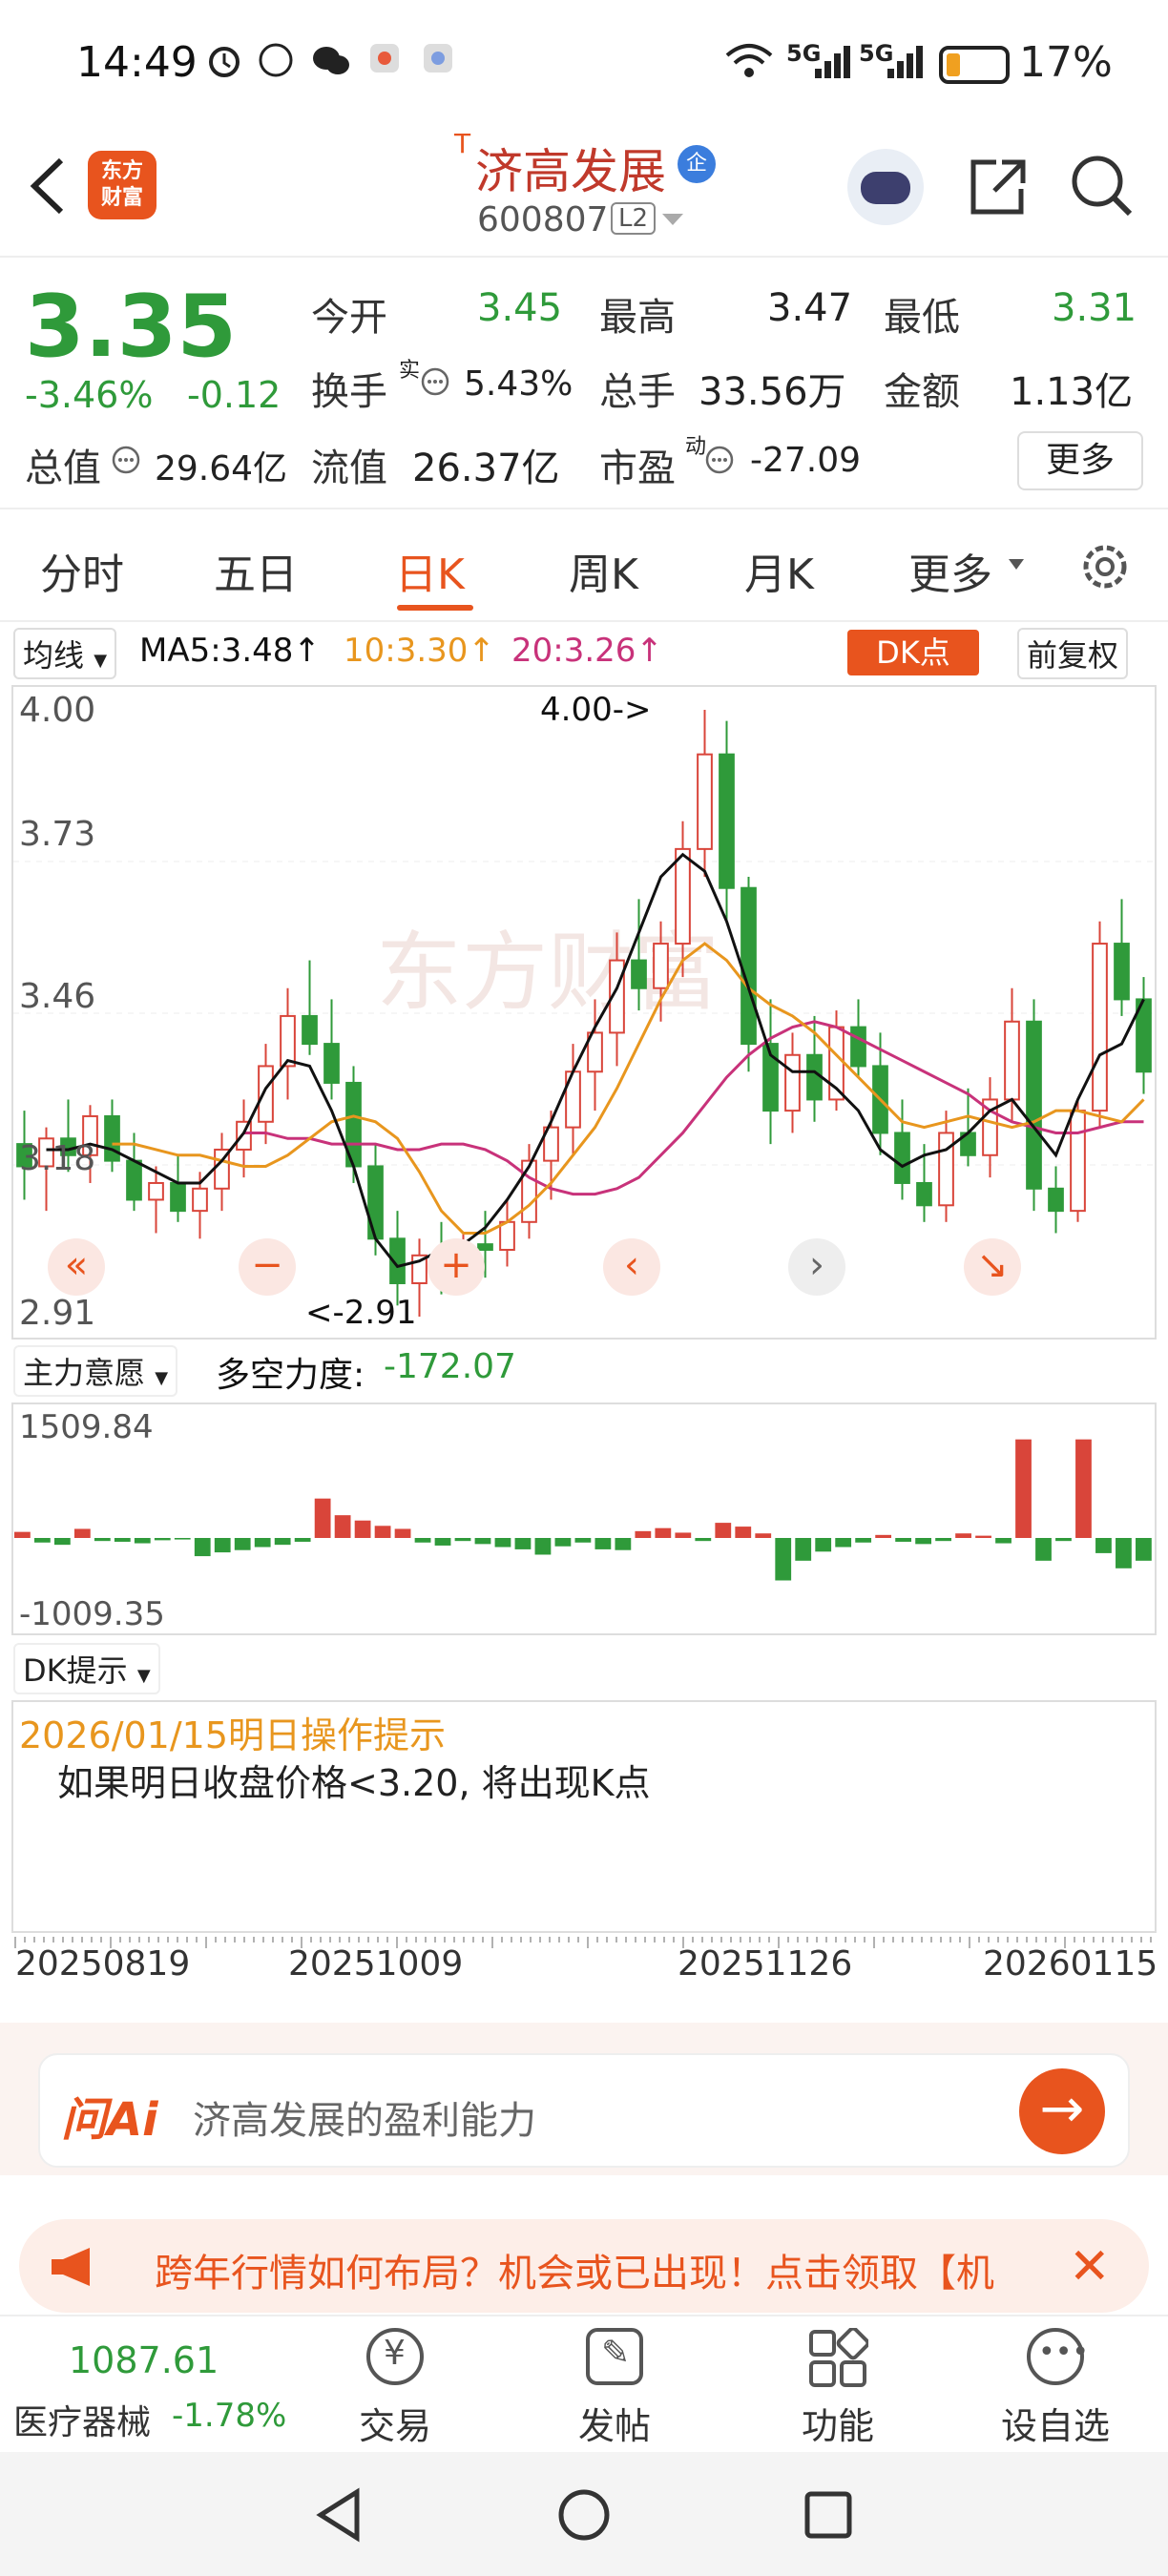  What do you see at coordinates (395, 2423) in the screenshot?
I see `nav-trade: 交易` at bounding box center [395, 2423].